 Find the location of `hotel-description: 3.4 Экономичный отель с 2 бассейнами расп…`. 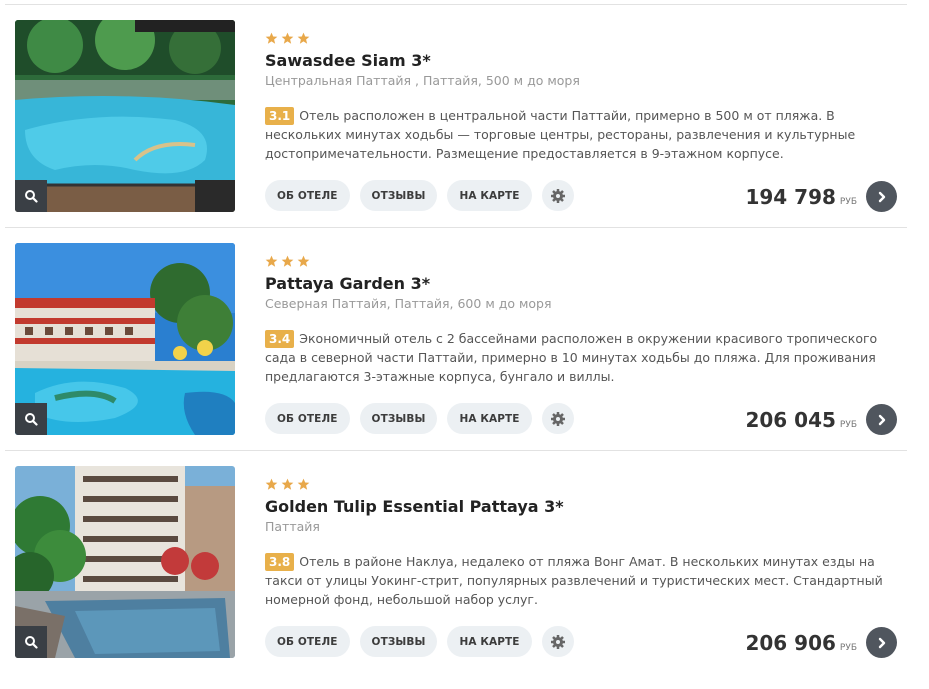

hotel-description: 3.4 Экономичный отель с 2 бассейнами расп… is located at coordinates (585, 357).